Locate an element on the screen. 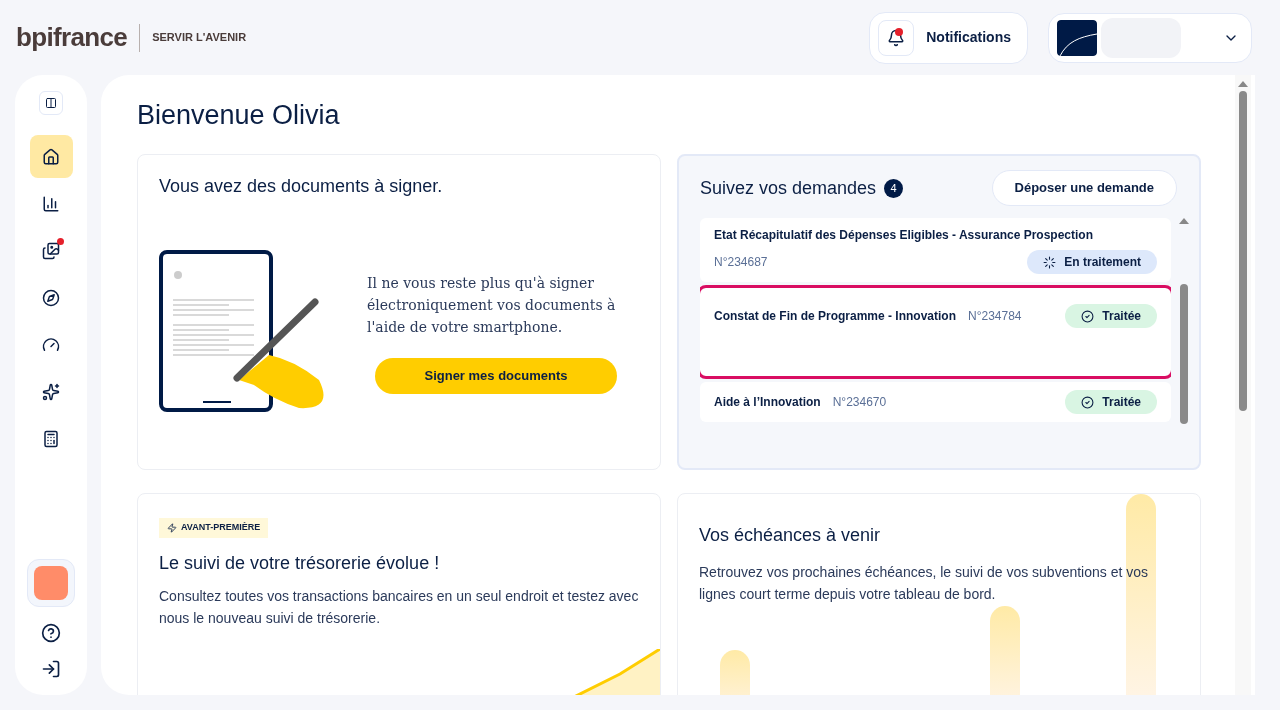 This screenshot has width=1280, height=710. request-row: Constat de Fin de Programme - Innovation N°234784 Traitée is located at coordinates (935, 332).